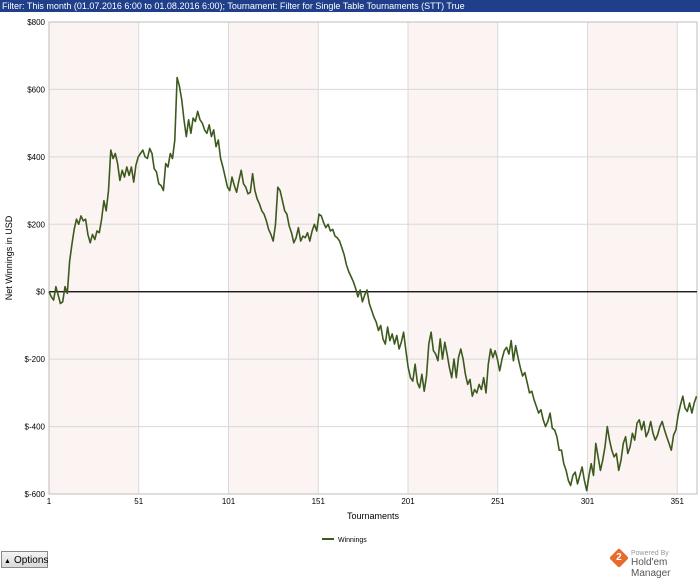 The image size is (700, 579). What do you see at coordinates (35, 427) in the screenshot?
I see `y-tick-label: $-400` at bounding box center [35, 427].